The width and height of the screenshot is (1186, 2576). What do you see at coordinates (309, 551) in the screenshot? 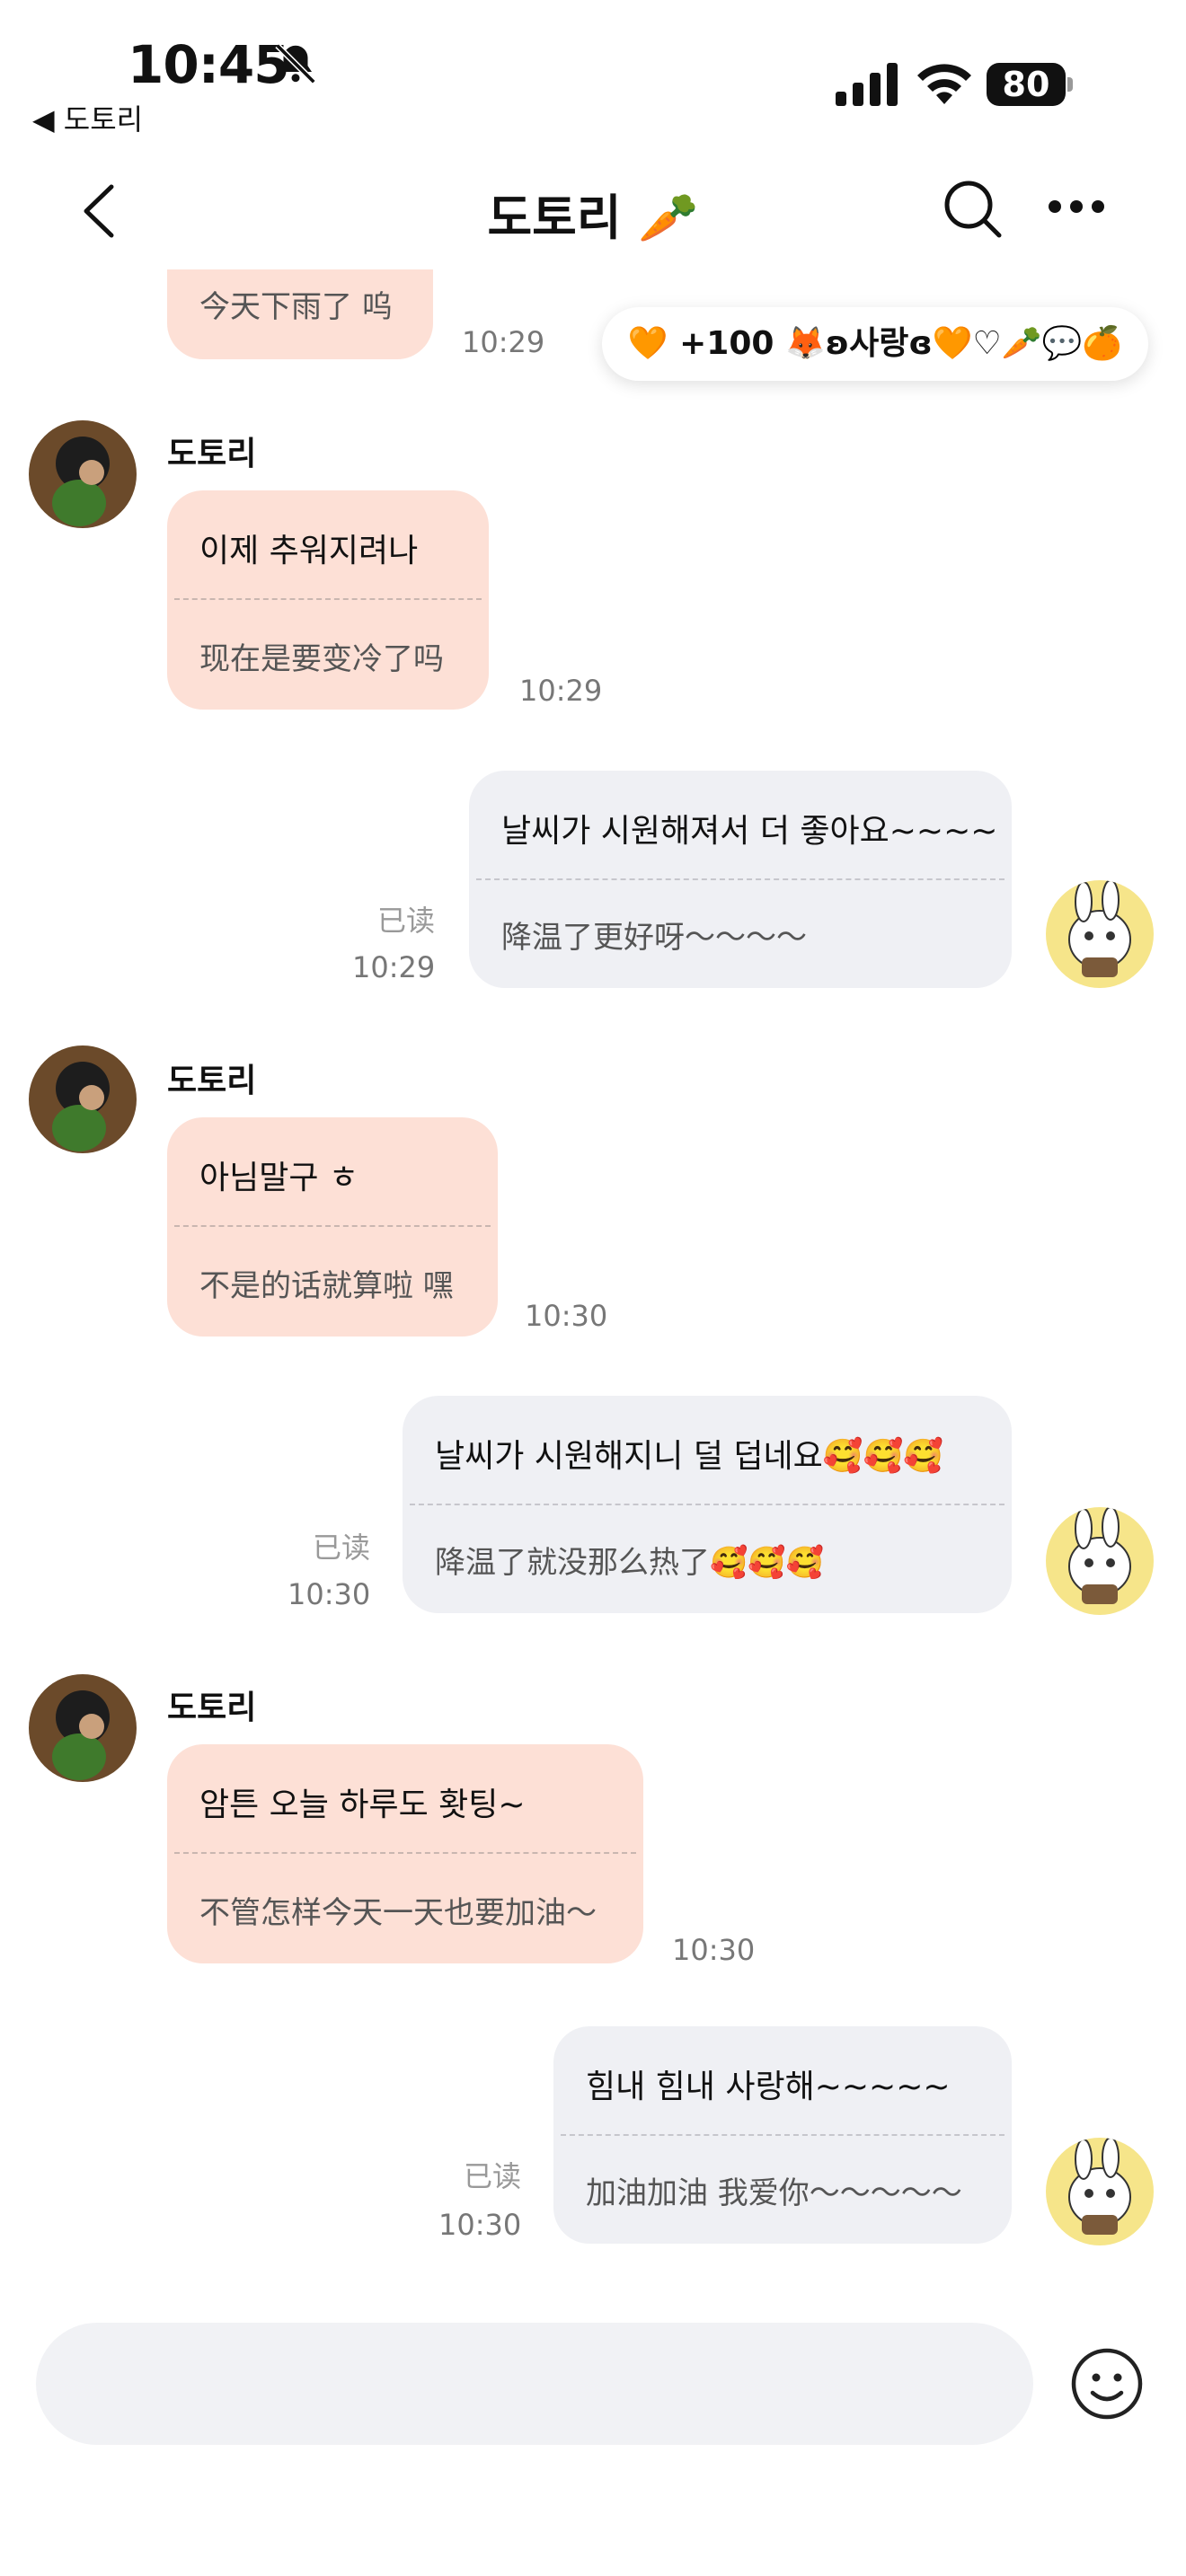
I see `message-text: 이제 추워지려나` at bounding box center [309, 551].